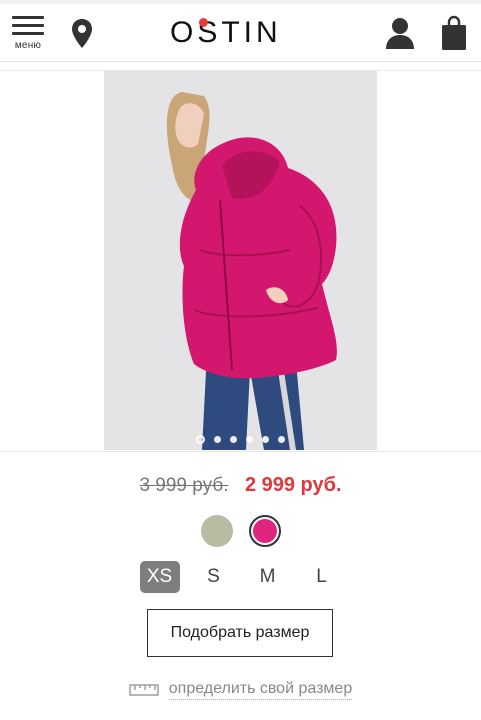 This screenshot has width=481, height=720. I want to click on size-option-m: M, so click(268, 577).